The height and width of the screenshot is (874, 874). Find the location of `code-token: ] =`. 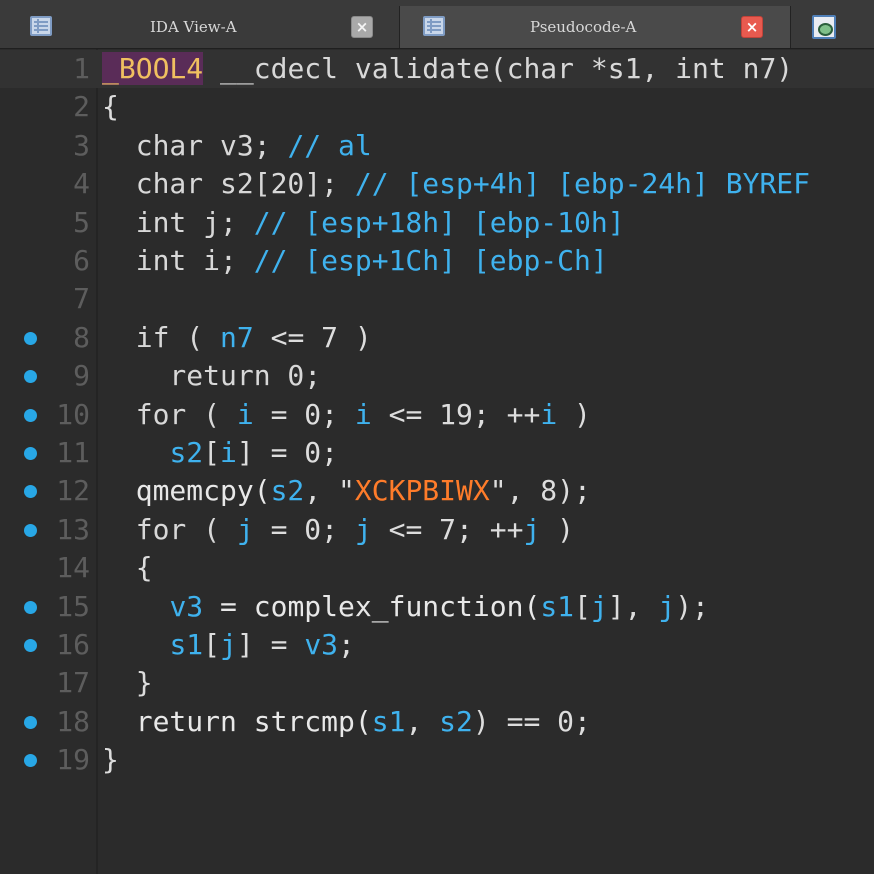

code-token: ] = is located at coordinates (270, 644).